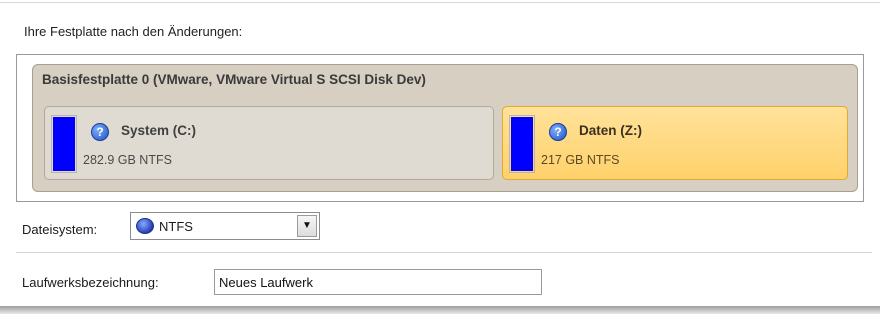 The image size is (880, 314). Describe the element at coordinates (378, 282) in the screenshot. I see `volume-label-input` at that location.